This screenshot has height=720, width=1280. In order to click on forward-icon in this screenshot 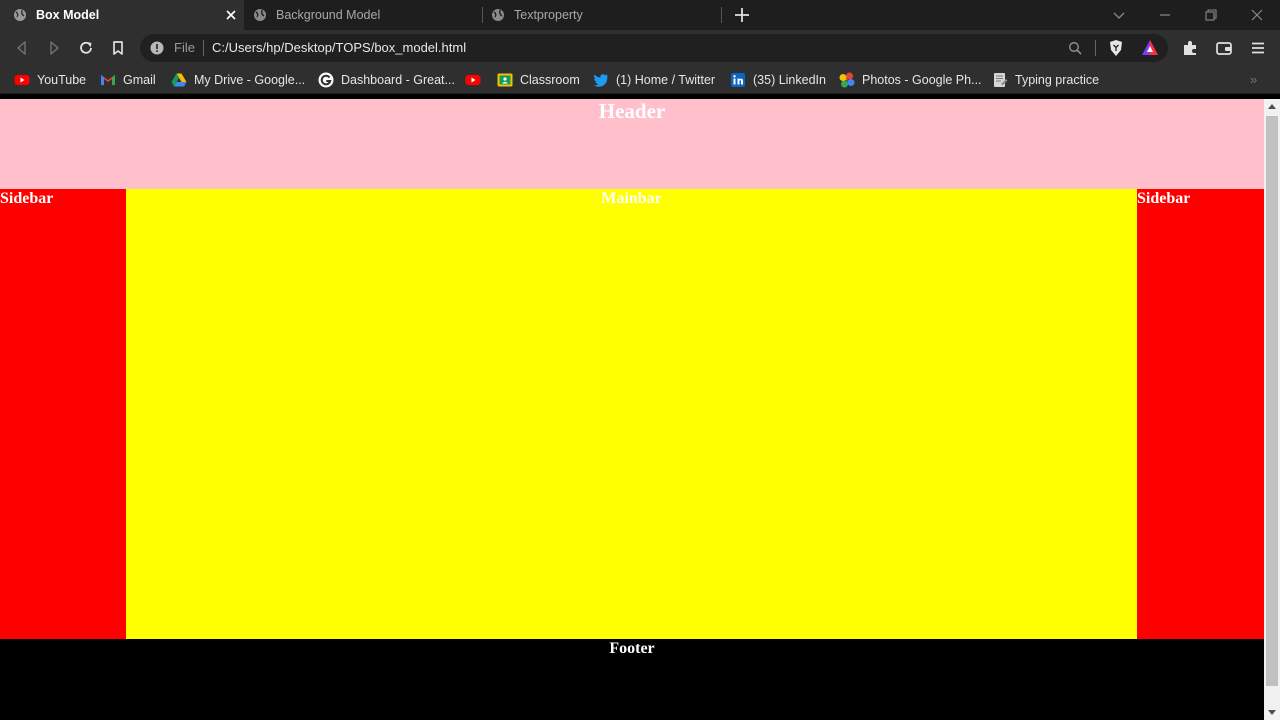, I will do `click(54, 48)`.